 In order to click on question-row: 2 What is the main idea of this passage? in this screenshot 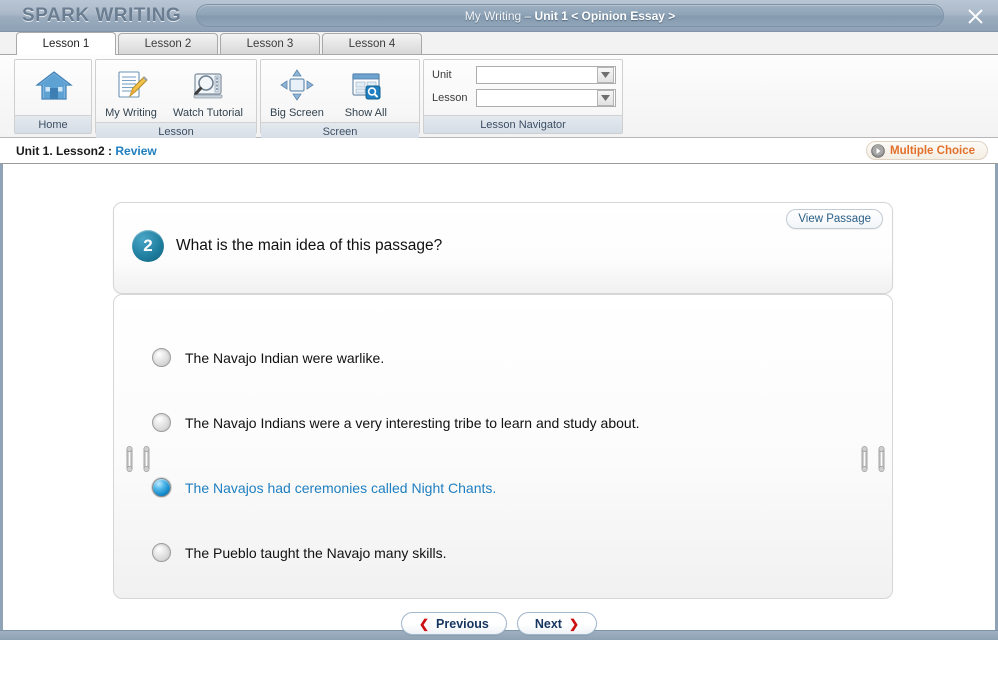, I will do `click(287, 246)`.